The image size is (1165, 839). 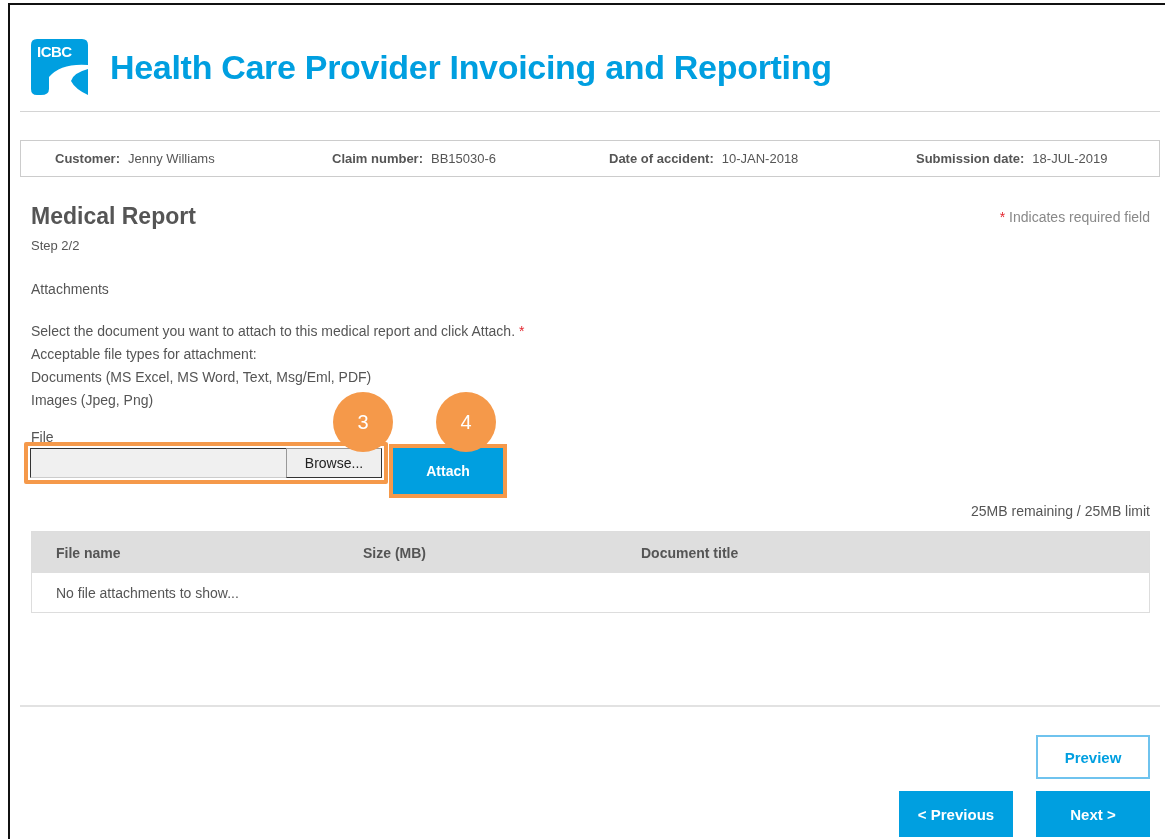 What do you see at coordinates (956, 814) in the screenshot?
I see `previous-button: < Previous` at bounding box center [956, 814].